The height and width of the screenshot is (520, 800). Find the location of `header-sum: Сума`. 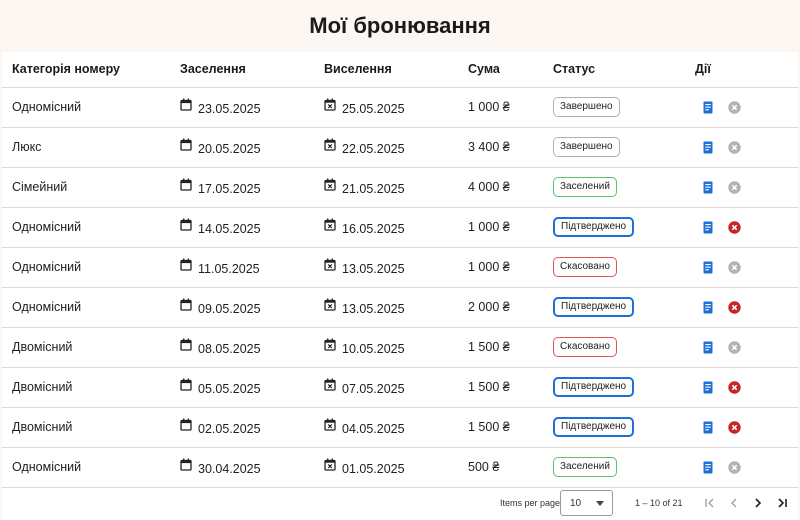

header-sum: Сума is located at coordinates (484, 69).